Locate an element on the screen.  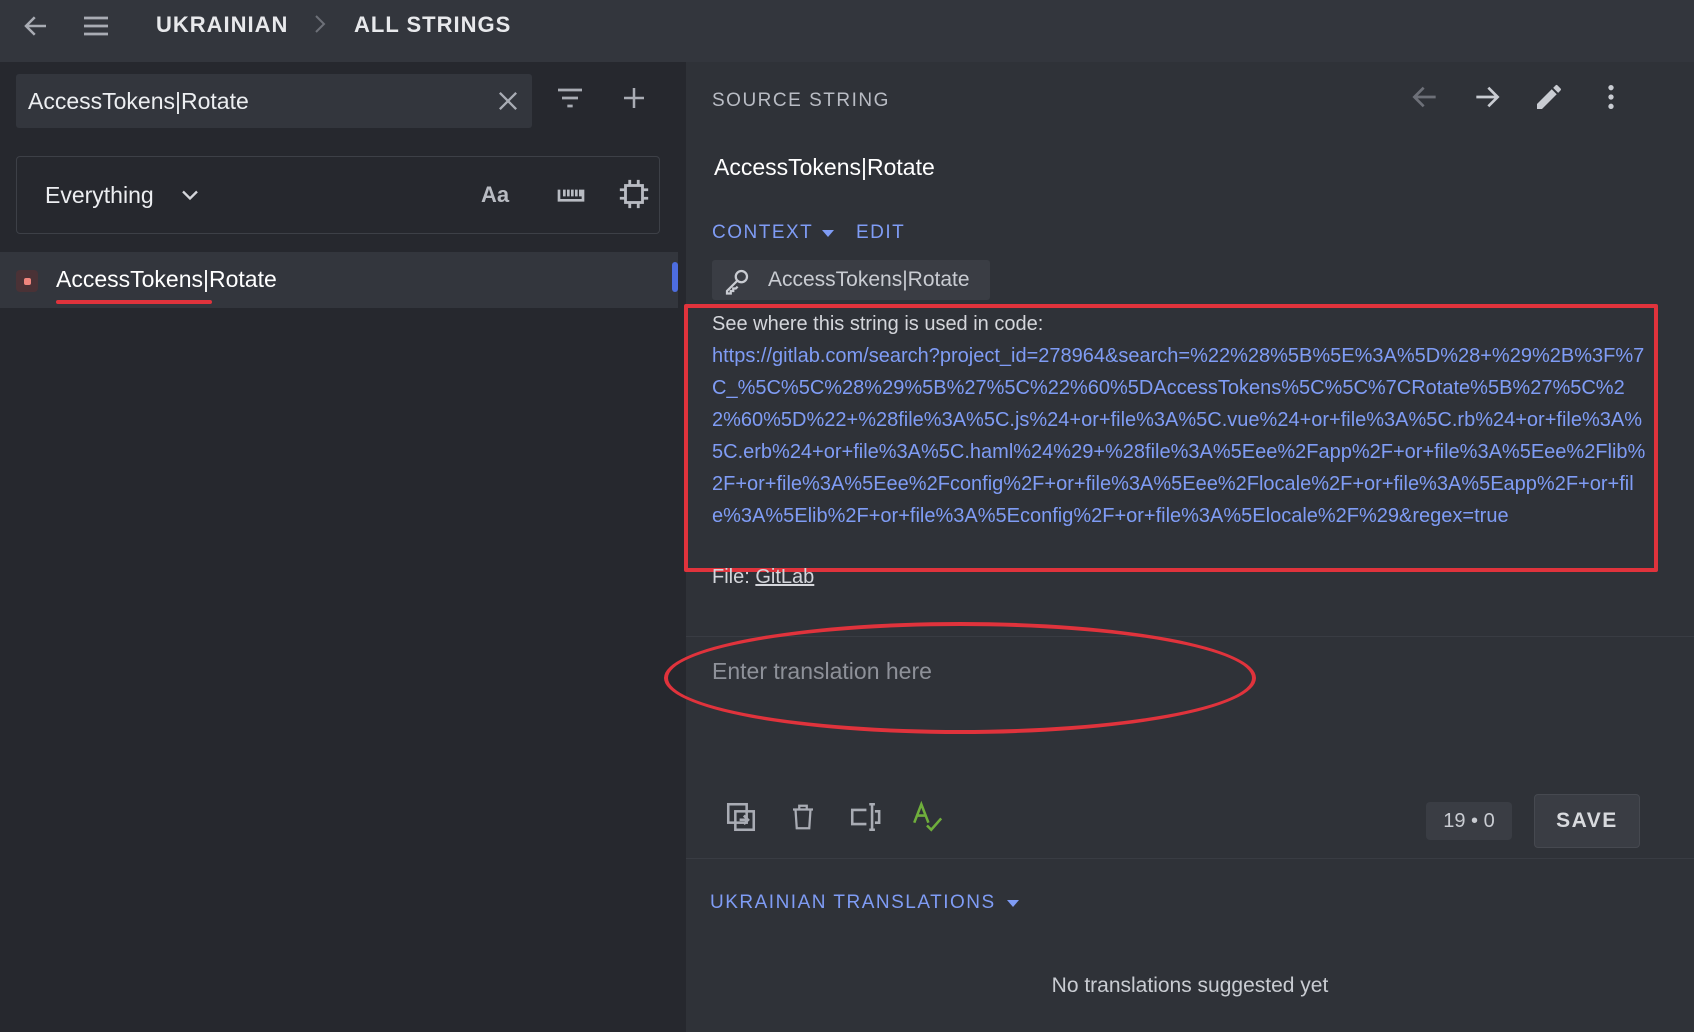
edit-source-button is located at coordinates (1549, 97).